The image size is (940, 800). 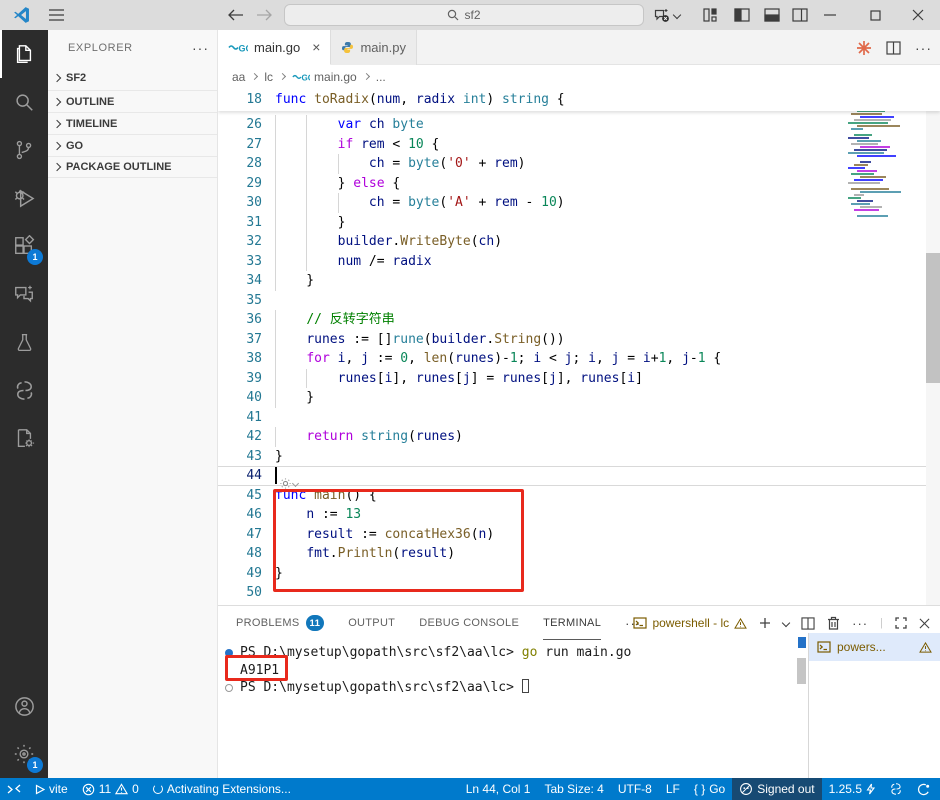 What do you see at coordinates (579, 339) in the screenshot?
I see `code-line: 37 runes := []rune(builder.String())` at bounding box center [579, 339].